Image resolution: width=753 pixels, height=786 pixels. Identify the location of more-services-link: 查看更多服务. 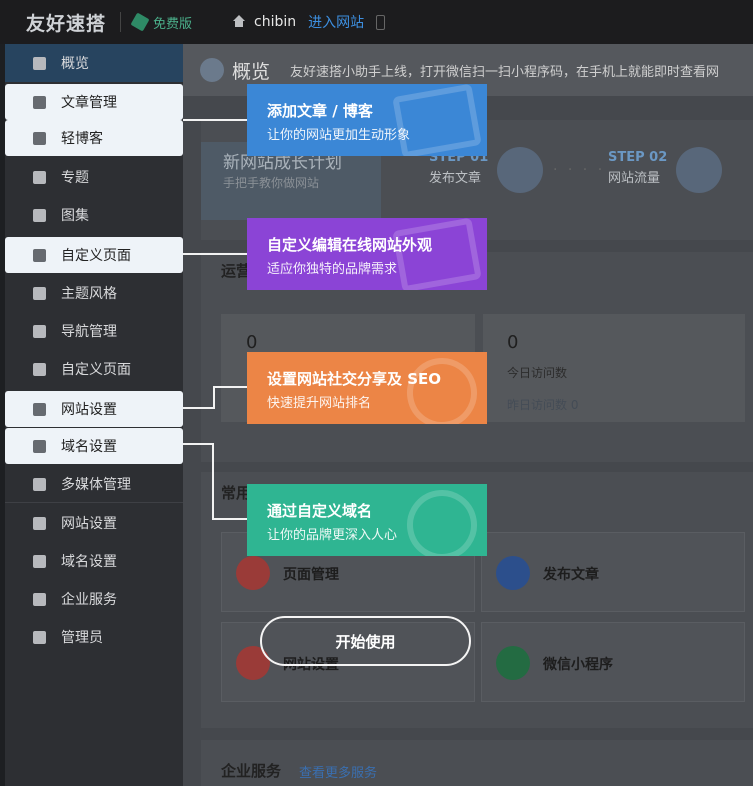
(338, 771).